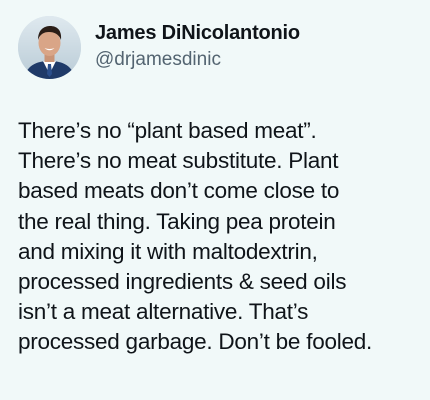  I want to click on tweet-text-line: processed garbage. Don’t be fooled., so click(195, 342).